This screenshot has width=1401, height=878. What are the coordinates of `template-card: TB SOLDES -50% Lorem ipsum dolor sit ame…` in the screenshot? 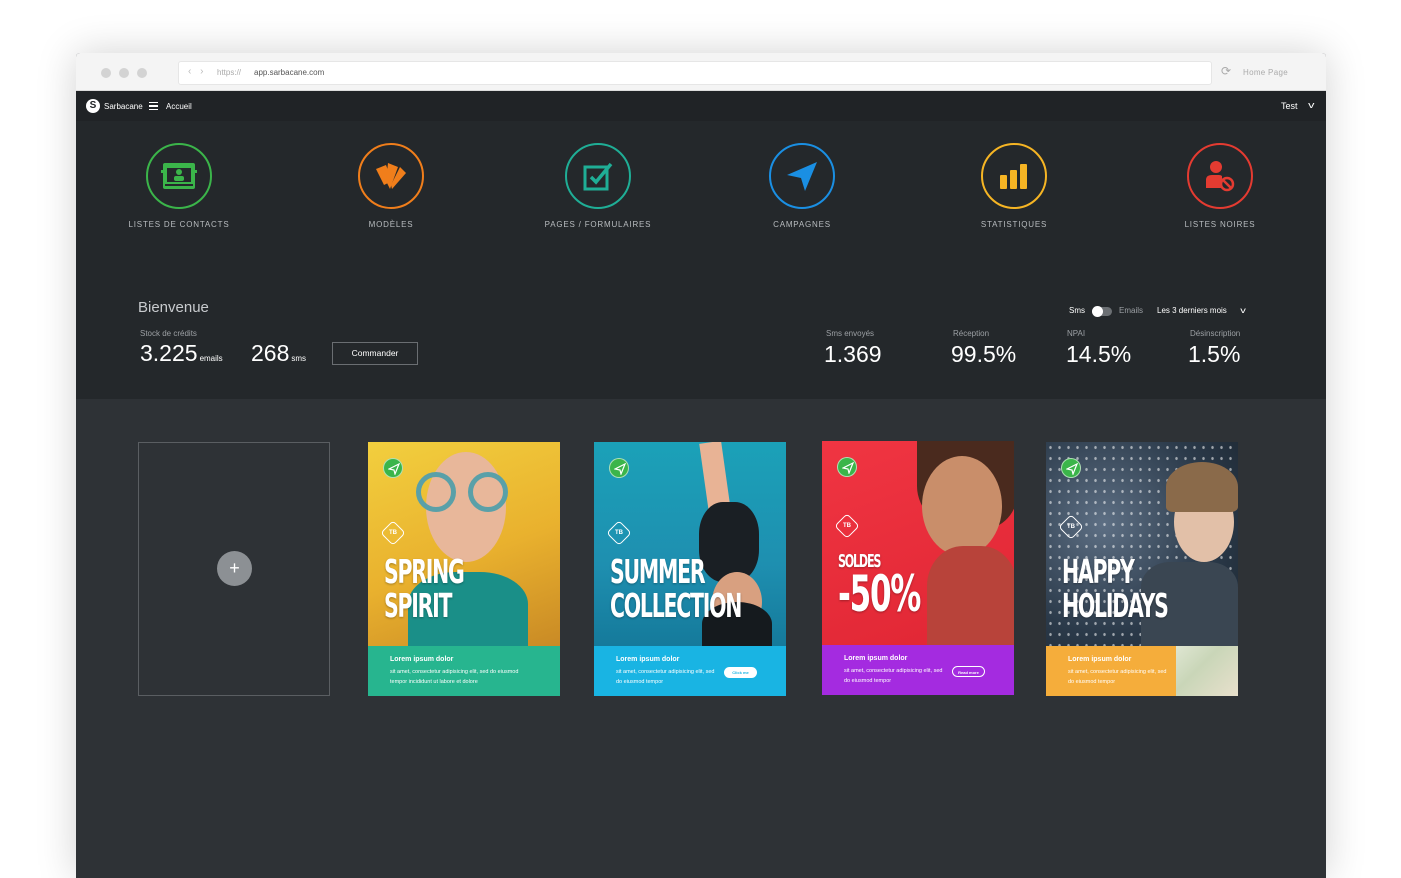 It's located at (918, 568).